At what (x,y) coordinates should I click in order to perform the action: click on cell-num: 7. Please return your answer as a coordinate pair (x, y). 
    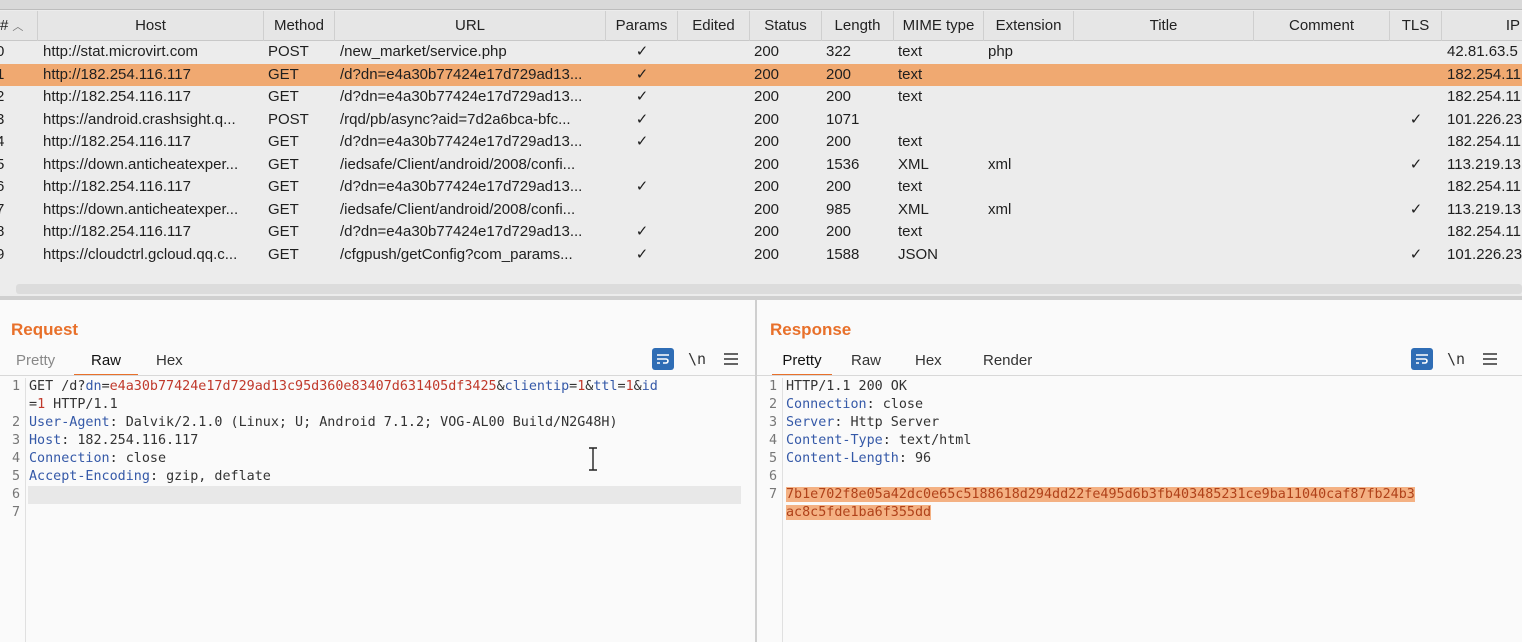
    Looking at the image, I should click on (2, 209).